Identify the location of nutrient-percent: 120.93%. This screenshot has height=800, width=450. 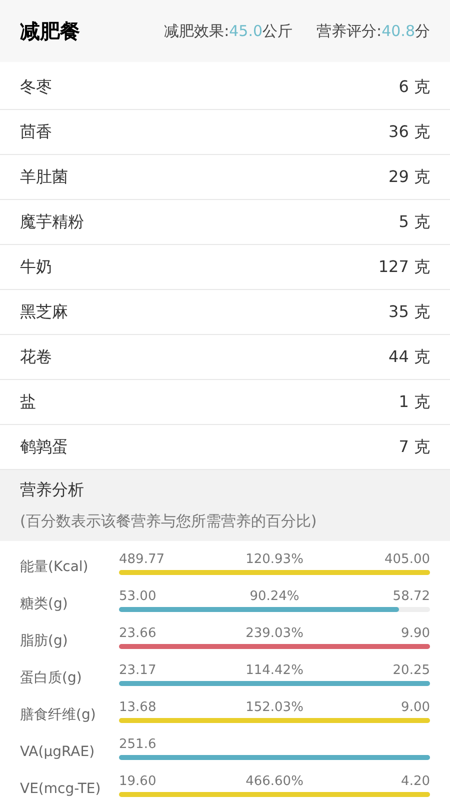
(275, 560).